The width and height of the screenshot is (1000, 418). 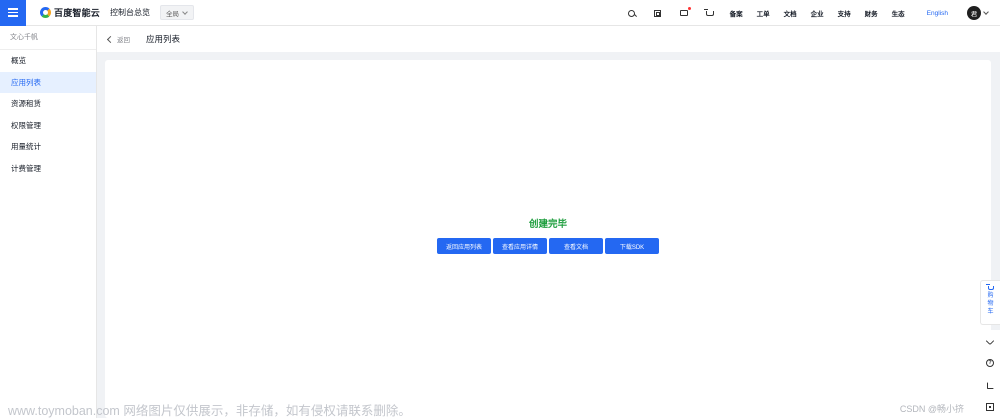 I want to click on favorite-button, so click(x=990, y=341).